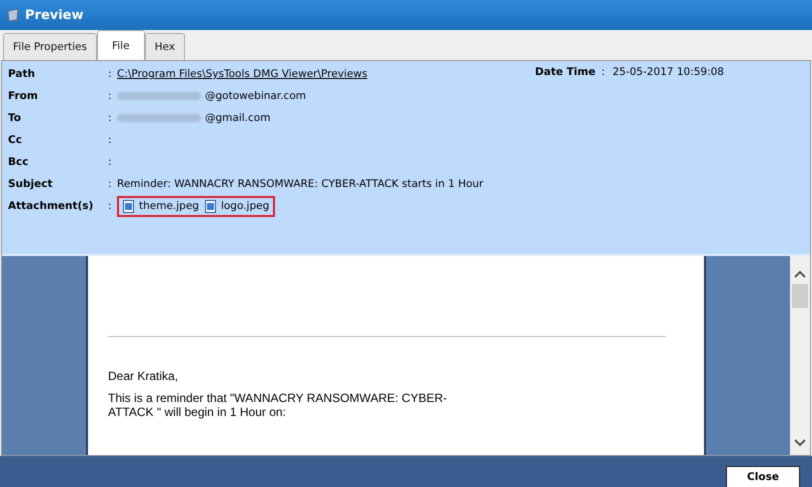  What do you see at coordinates (800, 274) in the screenshot?
I see `scroll-up-icon` at bounding box center [800, 274].